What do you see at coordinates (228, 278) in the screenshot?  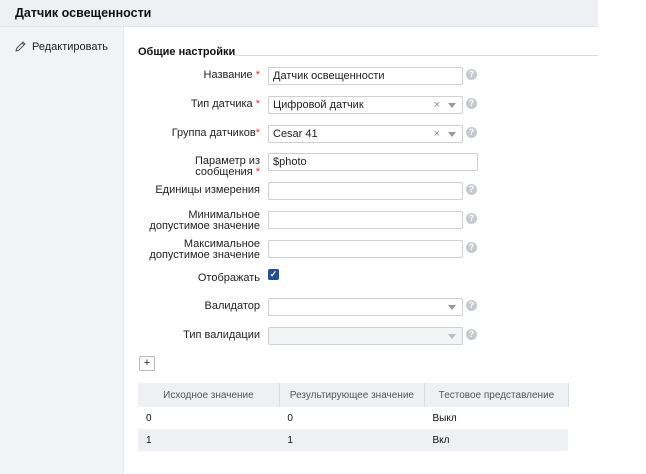 I see `display-label: Отображать` at bounding box center [228, 278].